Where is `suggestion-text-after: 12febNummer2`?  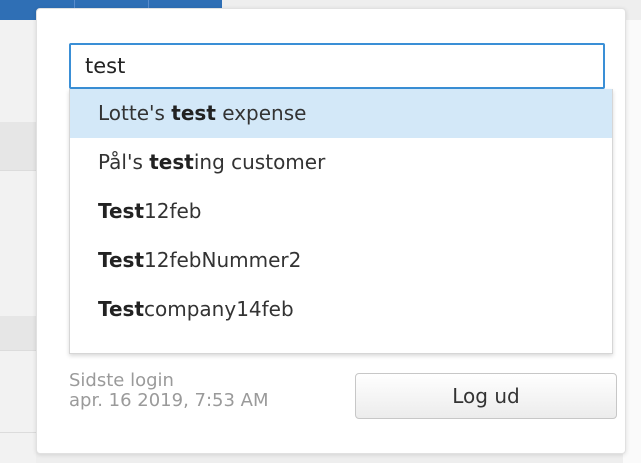
suggestion-text-after: 12febNummer2 is located at coordinates (223, 260).